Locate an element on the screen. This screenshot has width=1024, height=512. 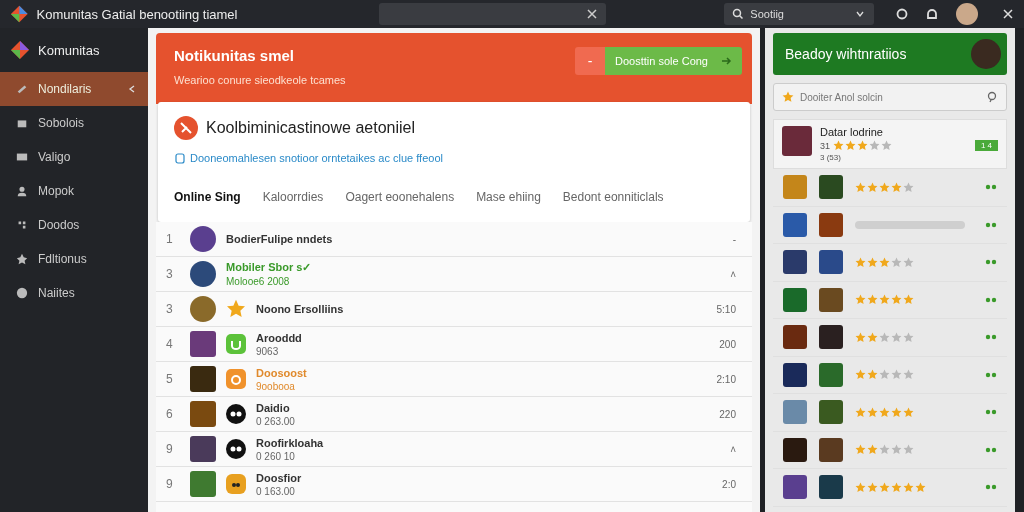
game-subtitle: 0 260 10 is located at coordinates (276, 456).